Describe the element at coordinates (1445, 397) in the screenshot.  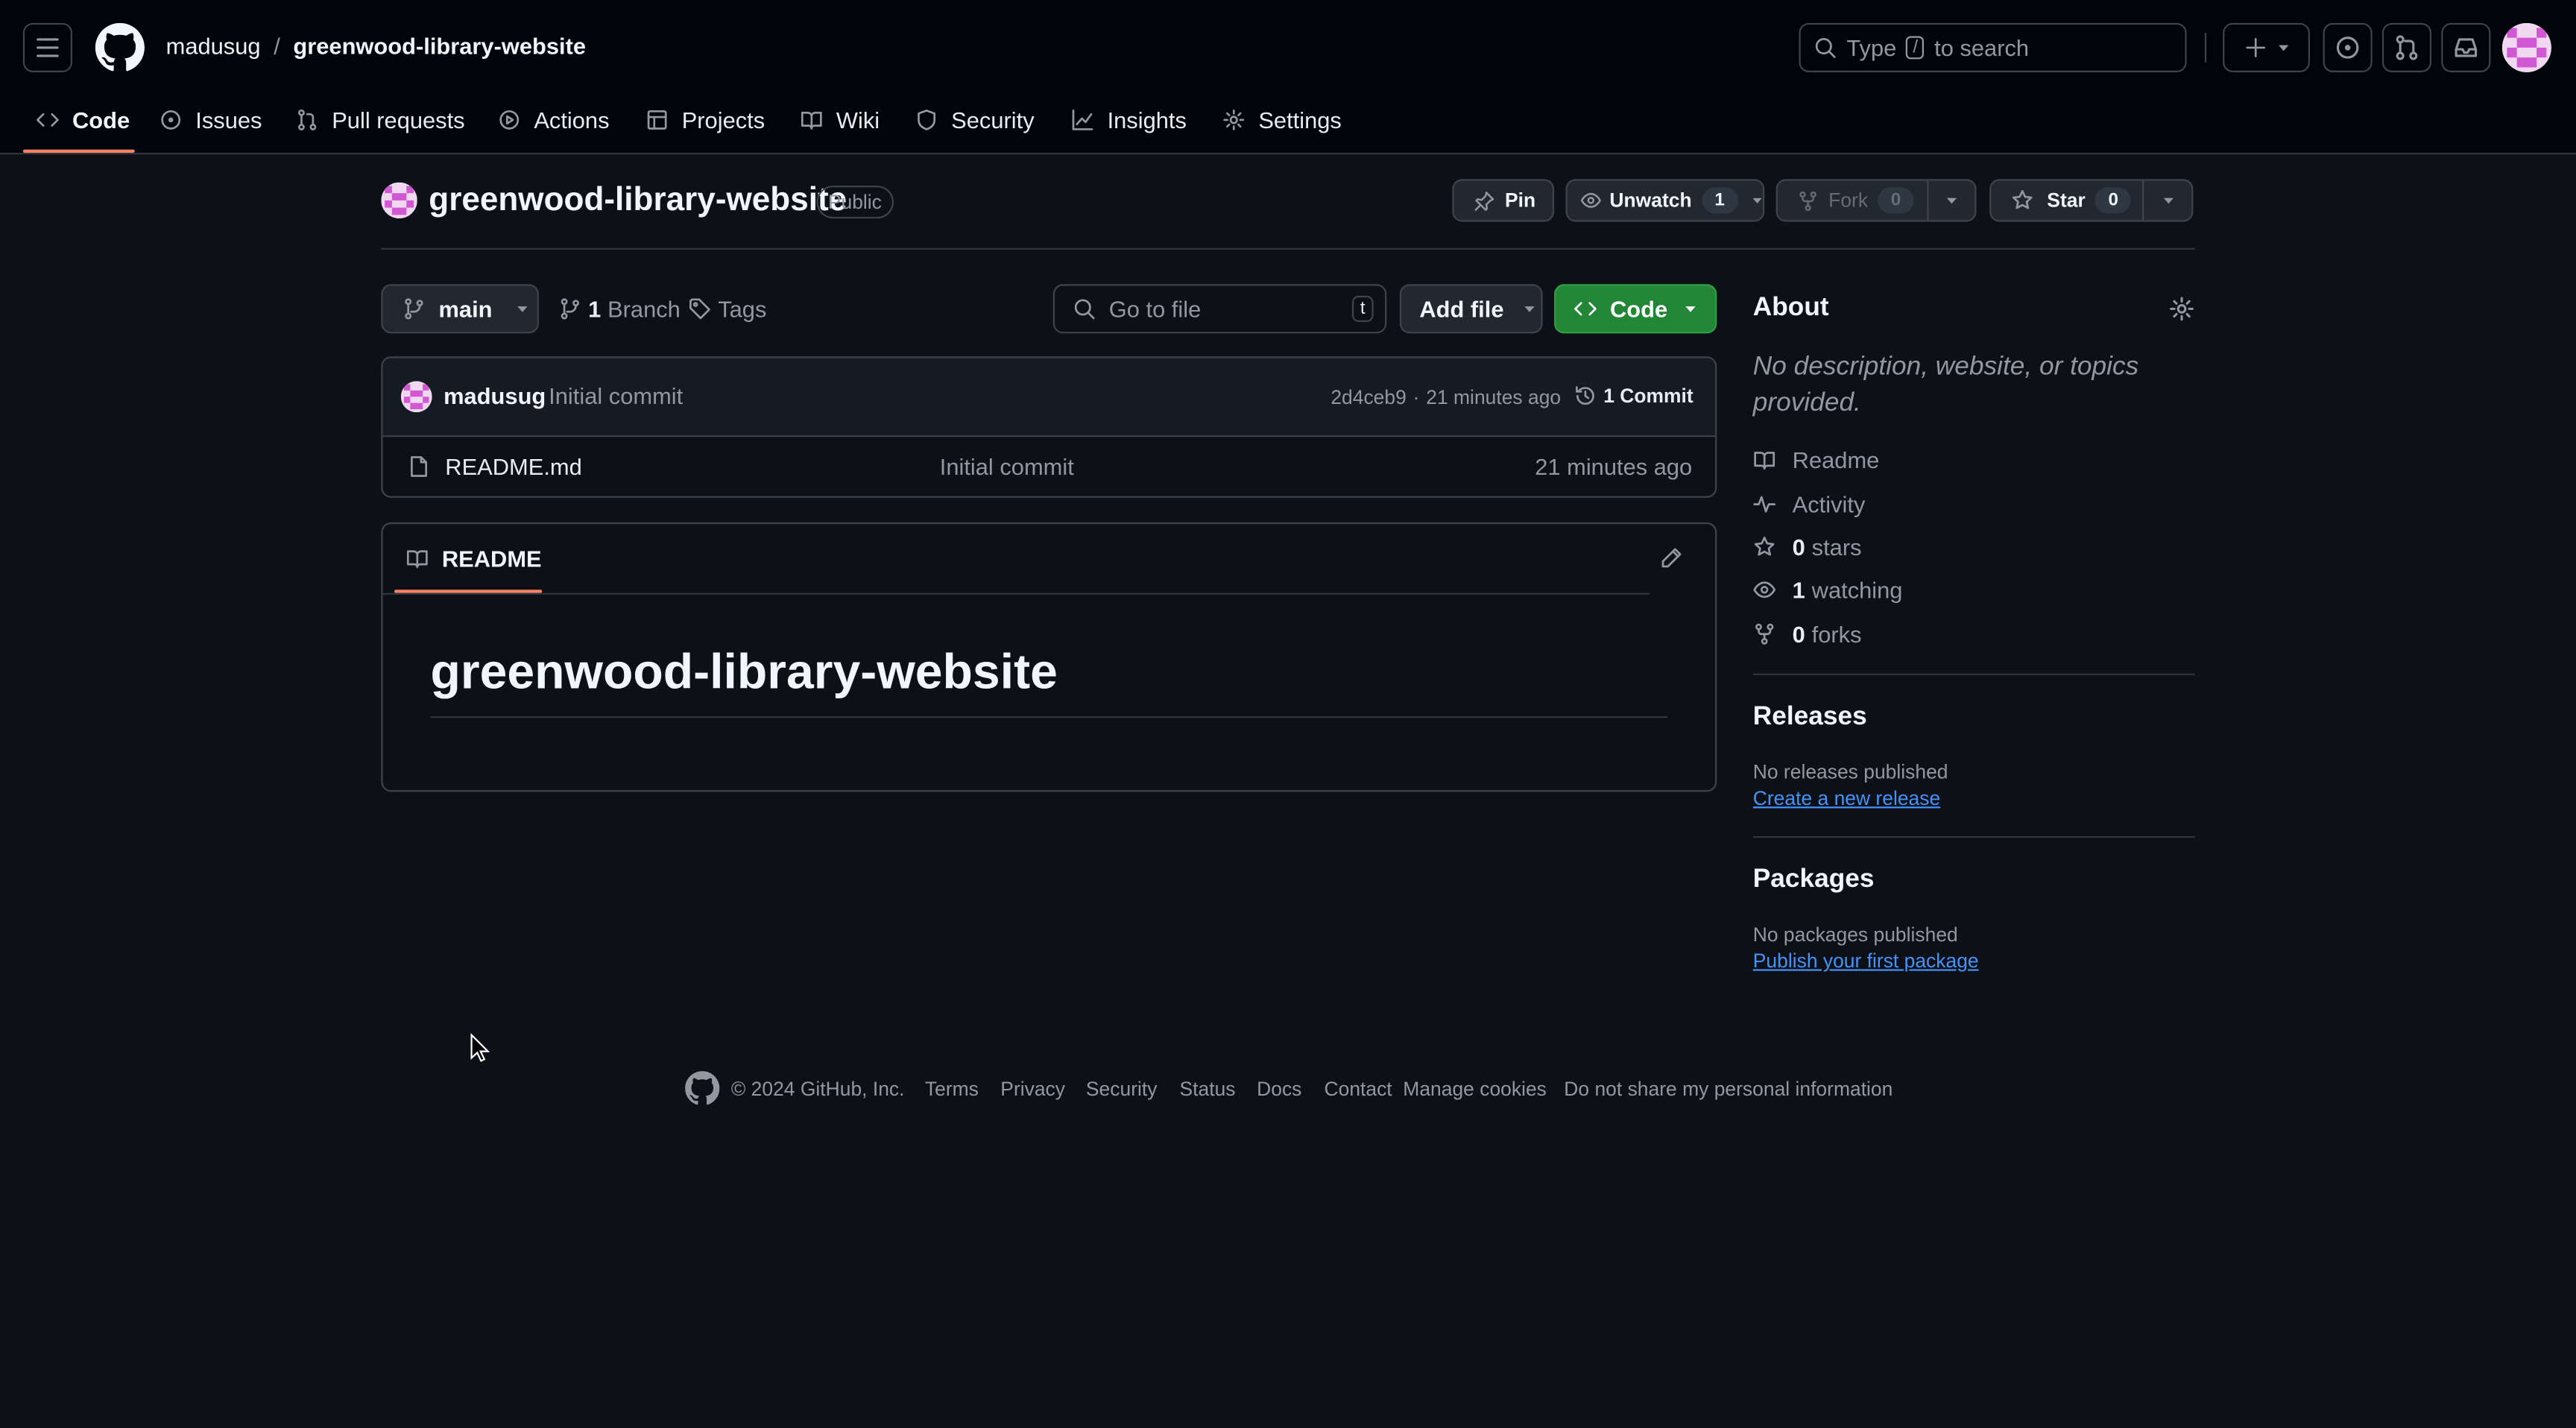
I see `commit-meta: 2d4ceb9 · 21 minutes ago` at that location.